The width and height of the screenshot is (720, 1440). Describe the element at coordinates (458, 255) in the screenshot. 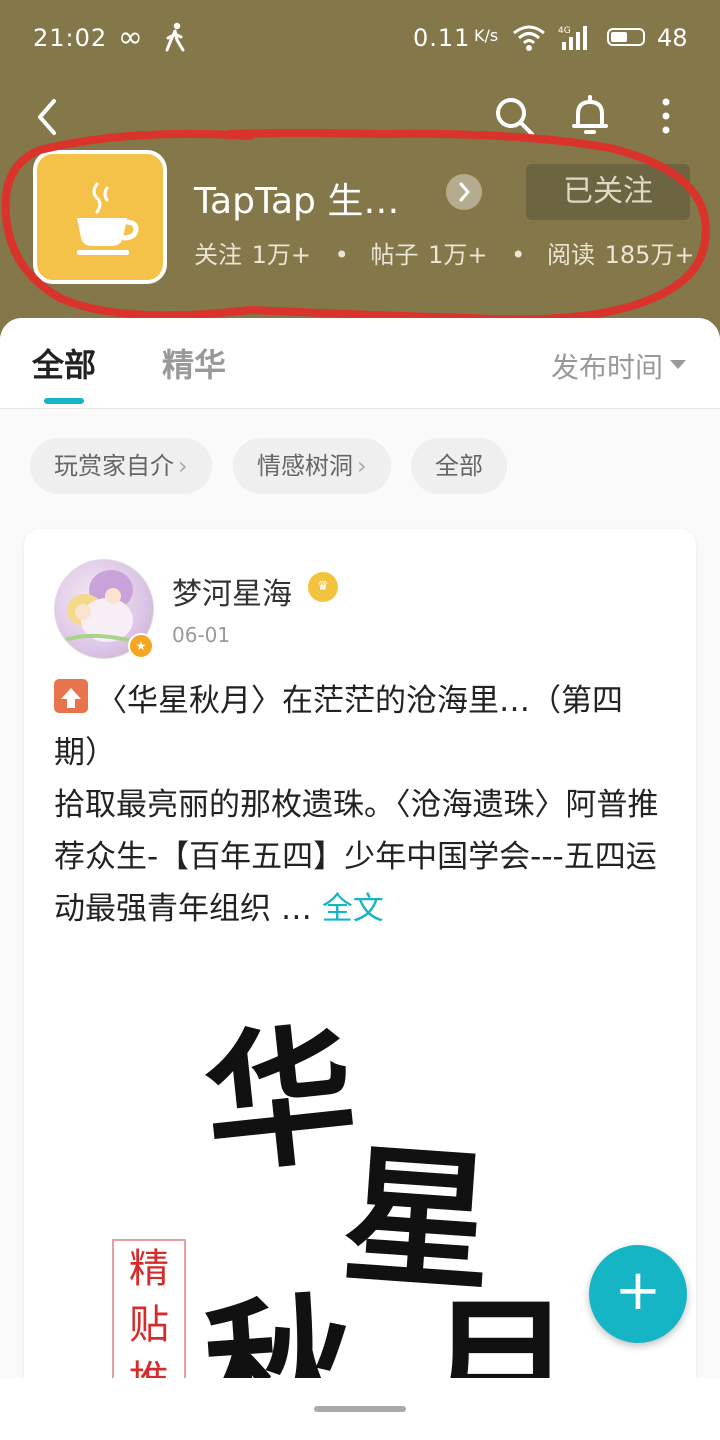

I see `post-count-value: 1万+` at that location.